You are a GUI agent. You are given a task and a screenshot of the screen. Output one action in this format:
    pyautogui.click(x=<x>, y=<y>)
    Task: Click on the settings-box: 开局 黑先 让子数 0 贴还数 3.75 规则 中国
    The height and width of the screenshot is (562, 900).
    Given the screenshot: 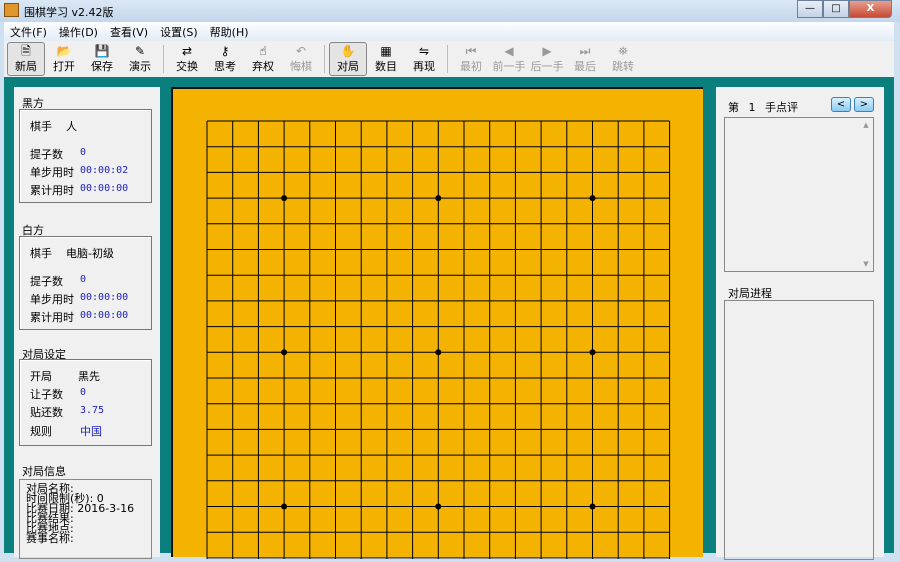 What is the action you would take?
    pyautogui.click(x=85, y=402)
    